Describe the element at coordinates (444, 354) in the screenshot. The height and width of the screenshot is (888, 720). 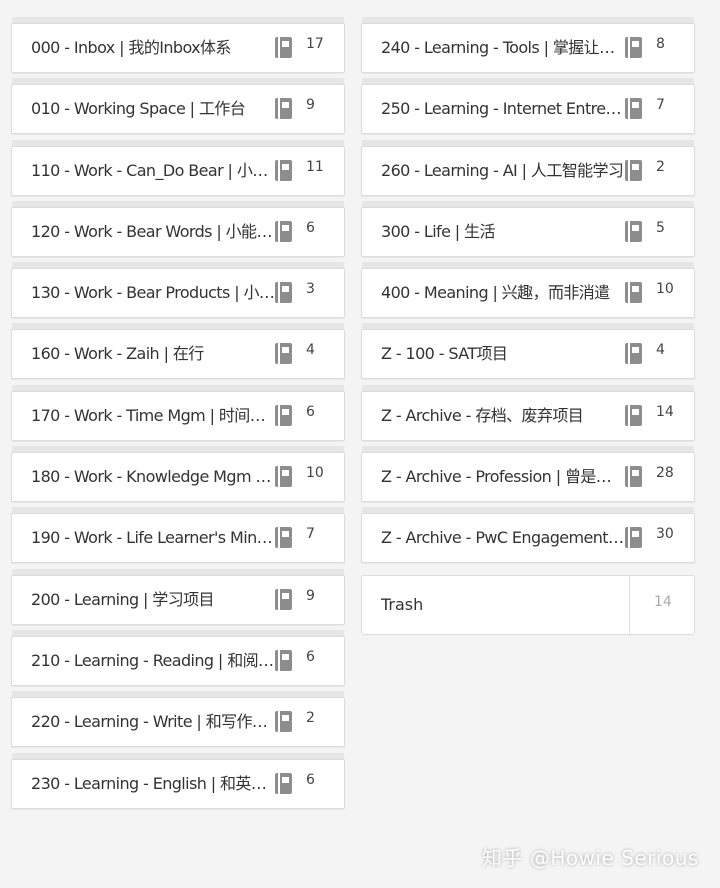
I see `notebook-name: Z - 100 - SAT项目` at that location.